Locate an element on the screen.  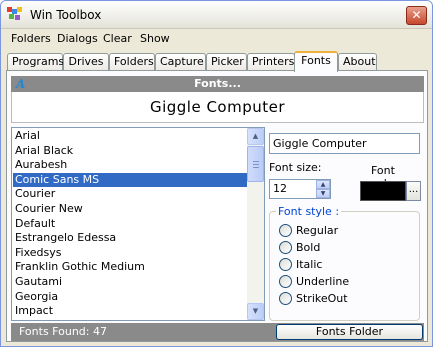
font-color-swatch is located at coordinates (383, 191).